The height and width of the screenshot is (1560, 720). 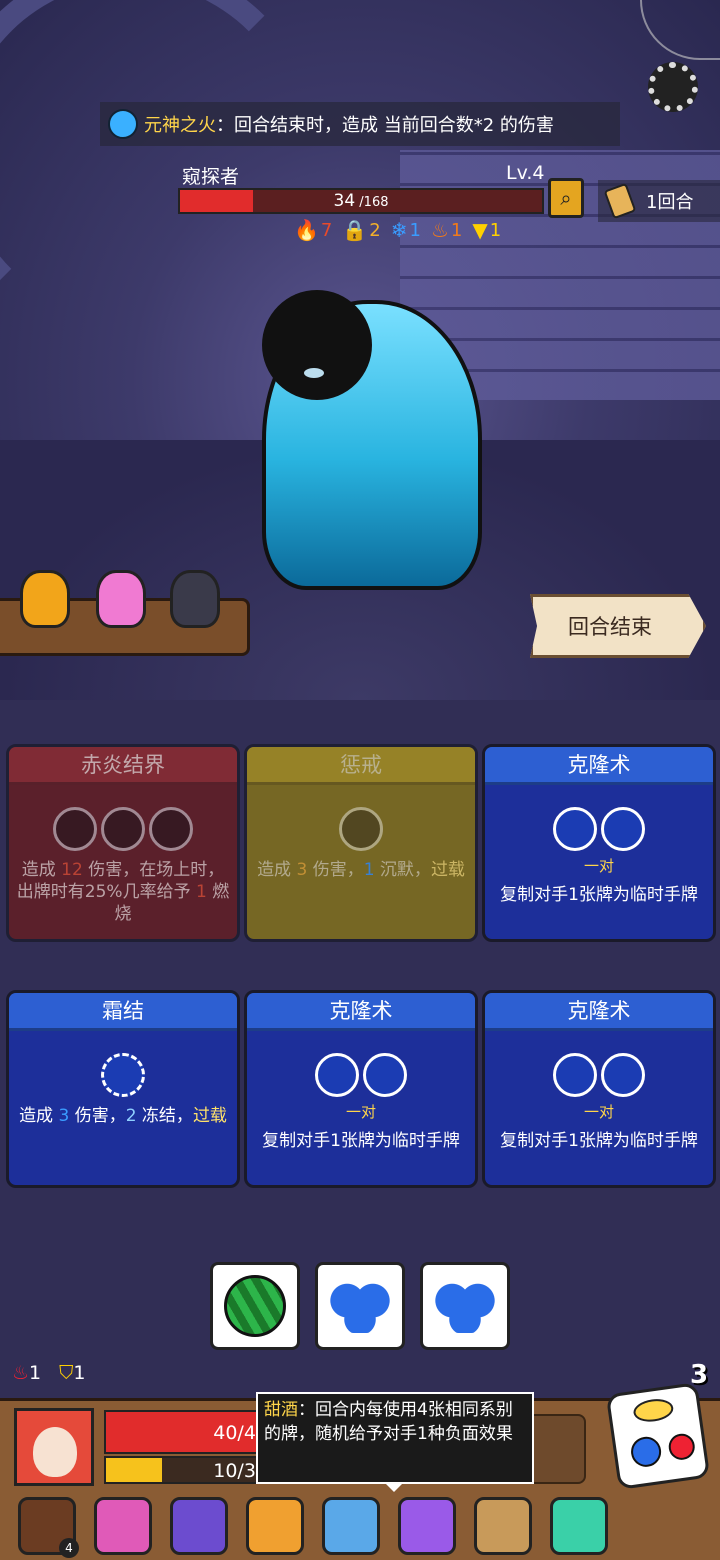 I want to click on passive-name: 元神之火, so click(x=180, y=125).